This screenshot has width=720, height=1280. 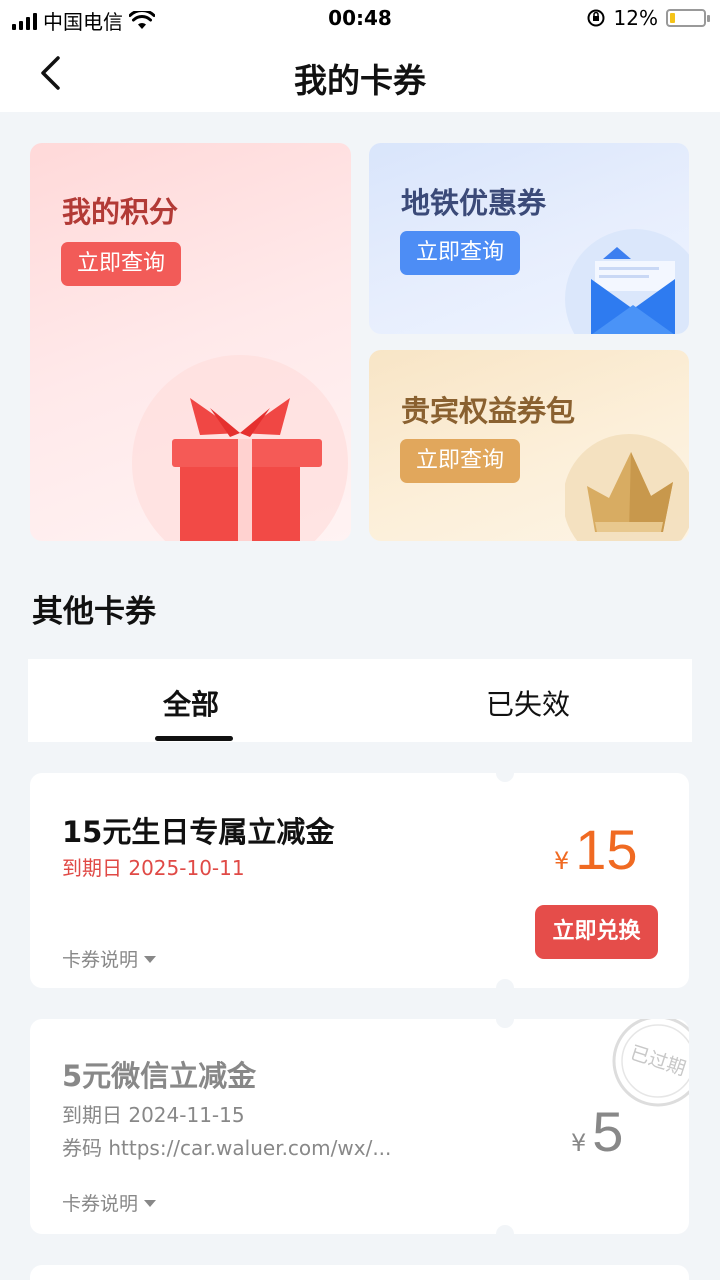 What do you see at coordinates (627, 487) in the screenshot?
I see `crown-icon` at bounding box center [627, 487].